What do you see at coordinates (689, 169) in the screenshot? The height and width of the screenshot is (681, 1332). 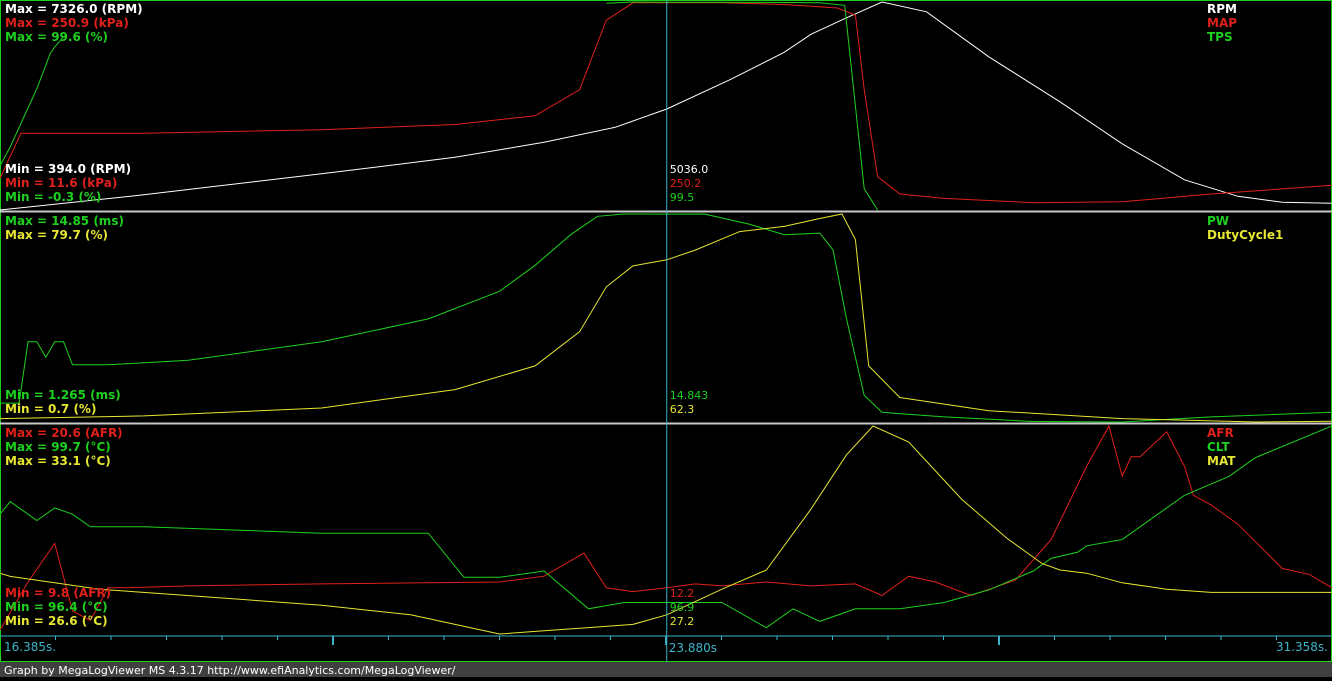 I see `rpm-cursor-value: 5036.0` at bounding box center [689, 169].